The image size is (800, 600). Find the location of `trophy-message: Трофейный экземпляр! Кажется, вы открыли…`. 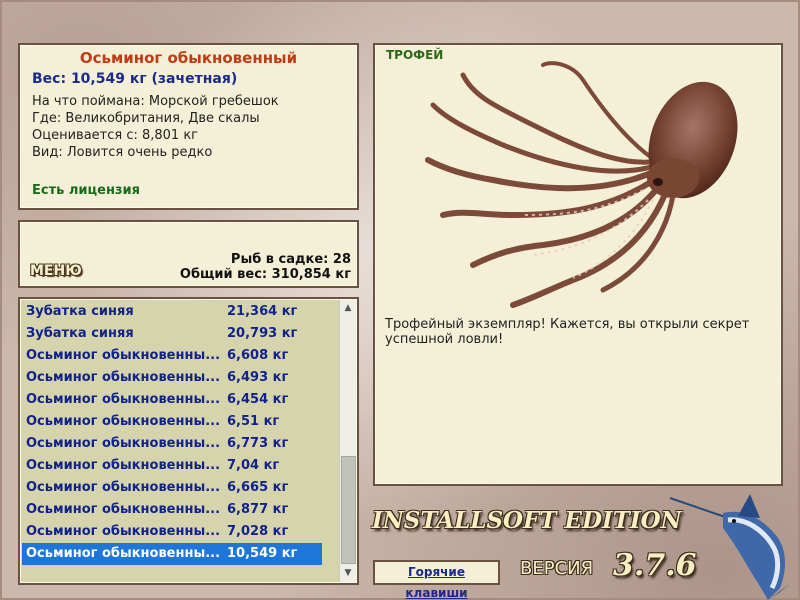

trophy-message: Трофейный экземпляр! Кажется, вы открыли… is located at coordinates (567, 332).